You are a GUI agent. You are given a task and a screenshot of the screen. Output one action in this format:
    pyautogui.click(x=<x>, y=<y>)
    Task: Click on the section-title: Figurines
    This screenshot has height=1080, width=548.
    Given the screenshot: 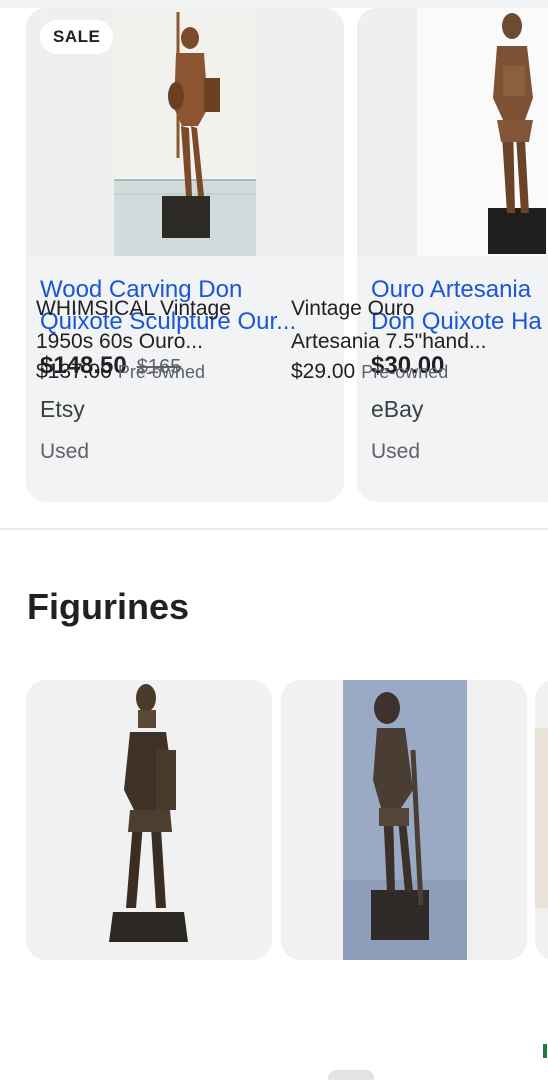 What is the action you would take?
    pyautogui.click(x=108, y=606)
    